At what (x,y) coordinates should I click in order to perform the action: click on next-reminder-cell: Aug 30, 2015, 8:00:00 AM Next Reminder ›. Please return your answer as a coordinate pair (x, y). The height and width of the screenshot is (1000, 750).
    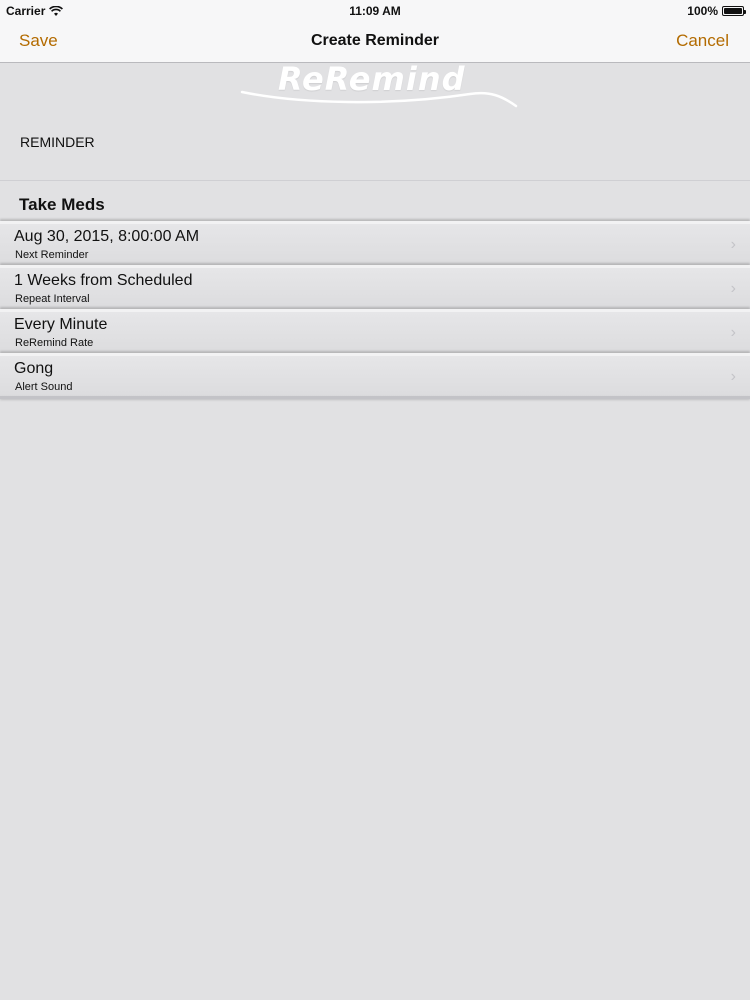
    Looking at the image, I should click on (375, 243).